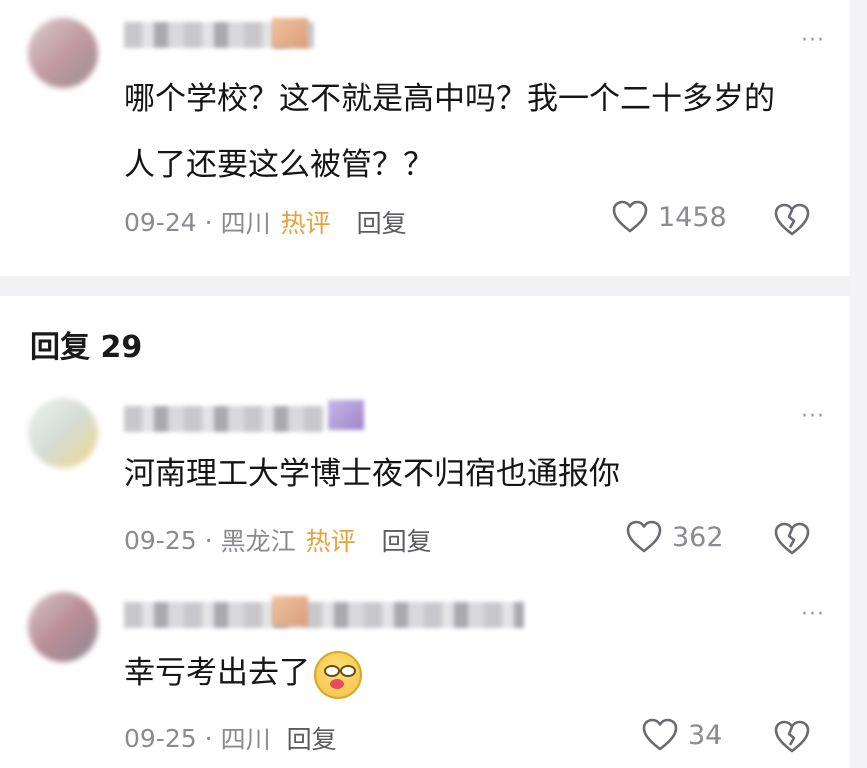  Describe the element at coordinates (858, 384) in the screenshot. I see `scroll-edge` at that location.